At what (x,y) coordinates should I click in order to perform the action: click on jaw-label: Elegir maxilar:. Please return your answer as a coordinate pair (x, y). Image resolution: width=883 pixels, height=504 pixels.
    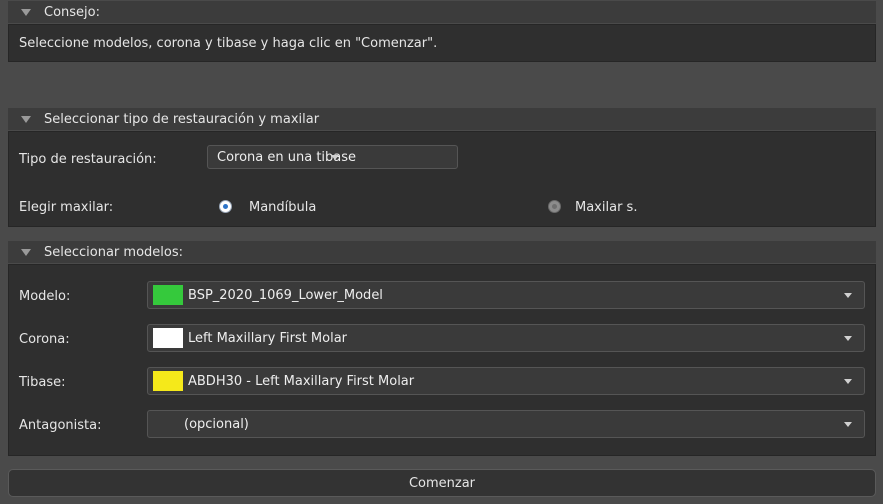
    Looking at the image, I should click on (66, 207).